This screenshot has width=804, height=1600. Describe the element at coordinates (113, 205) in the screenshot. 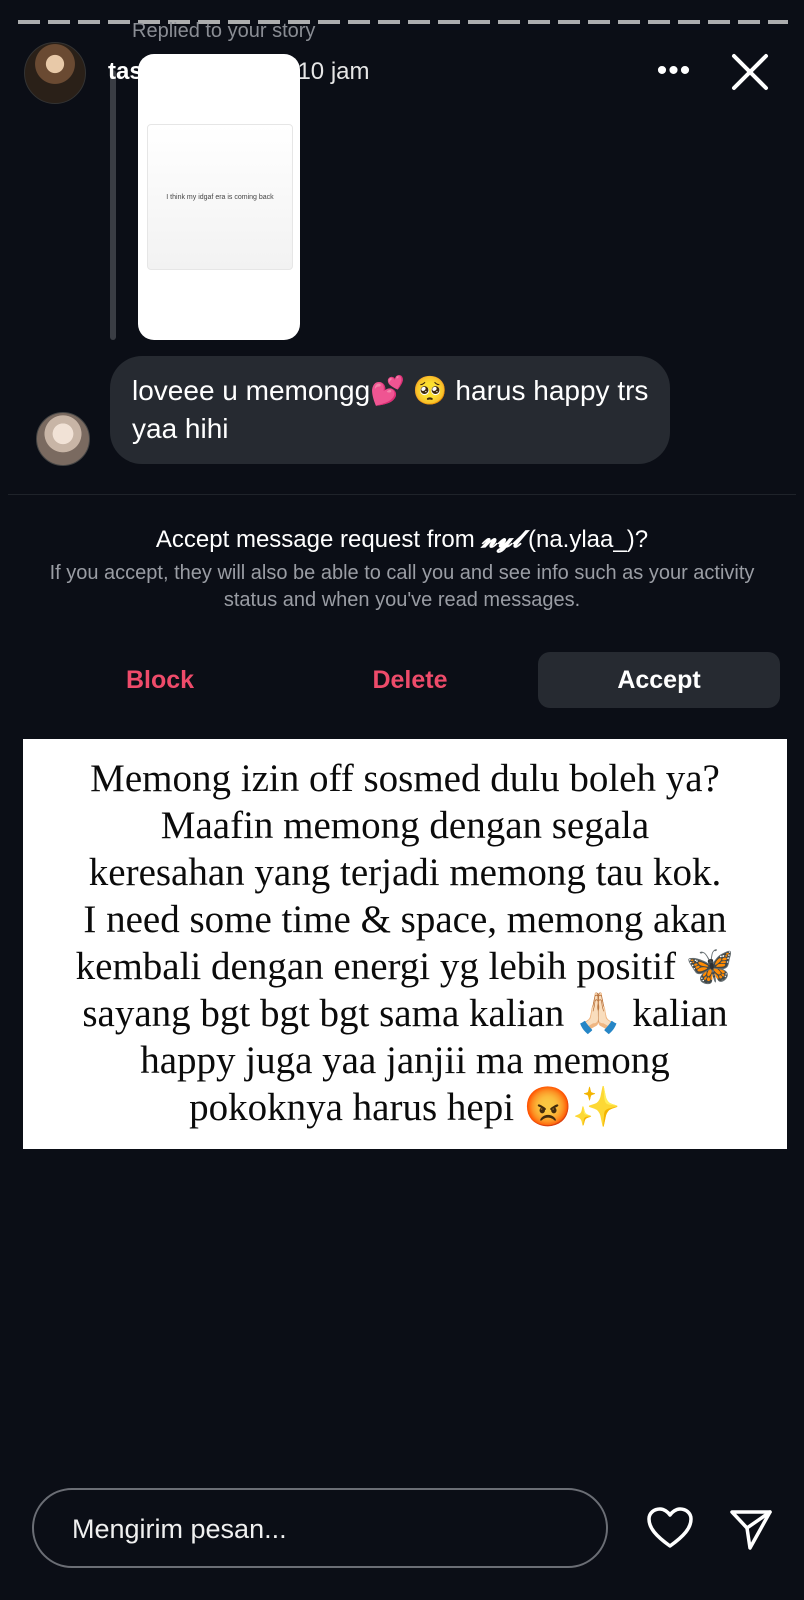

I see `reply-indicator-line` at that location.